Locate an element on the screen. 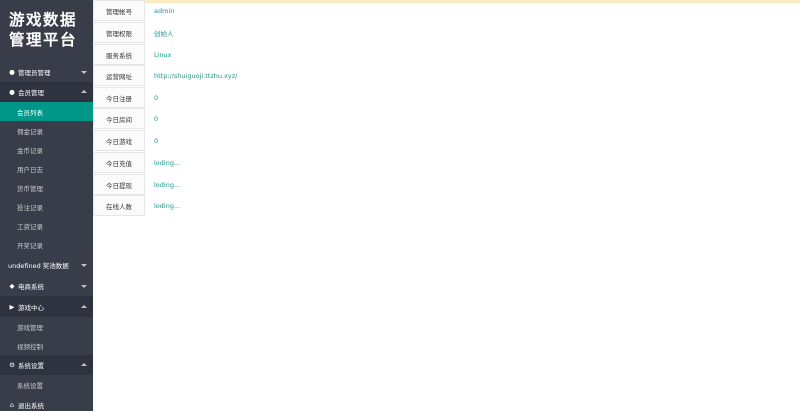  submenu-bet-records: 投注记录 is located at coordinates (46, 206).